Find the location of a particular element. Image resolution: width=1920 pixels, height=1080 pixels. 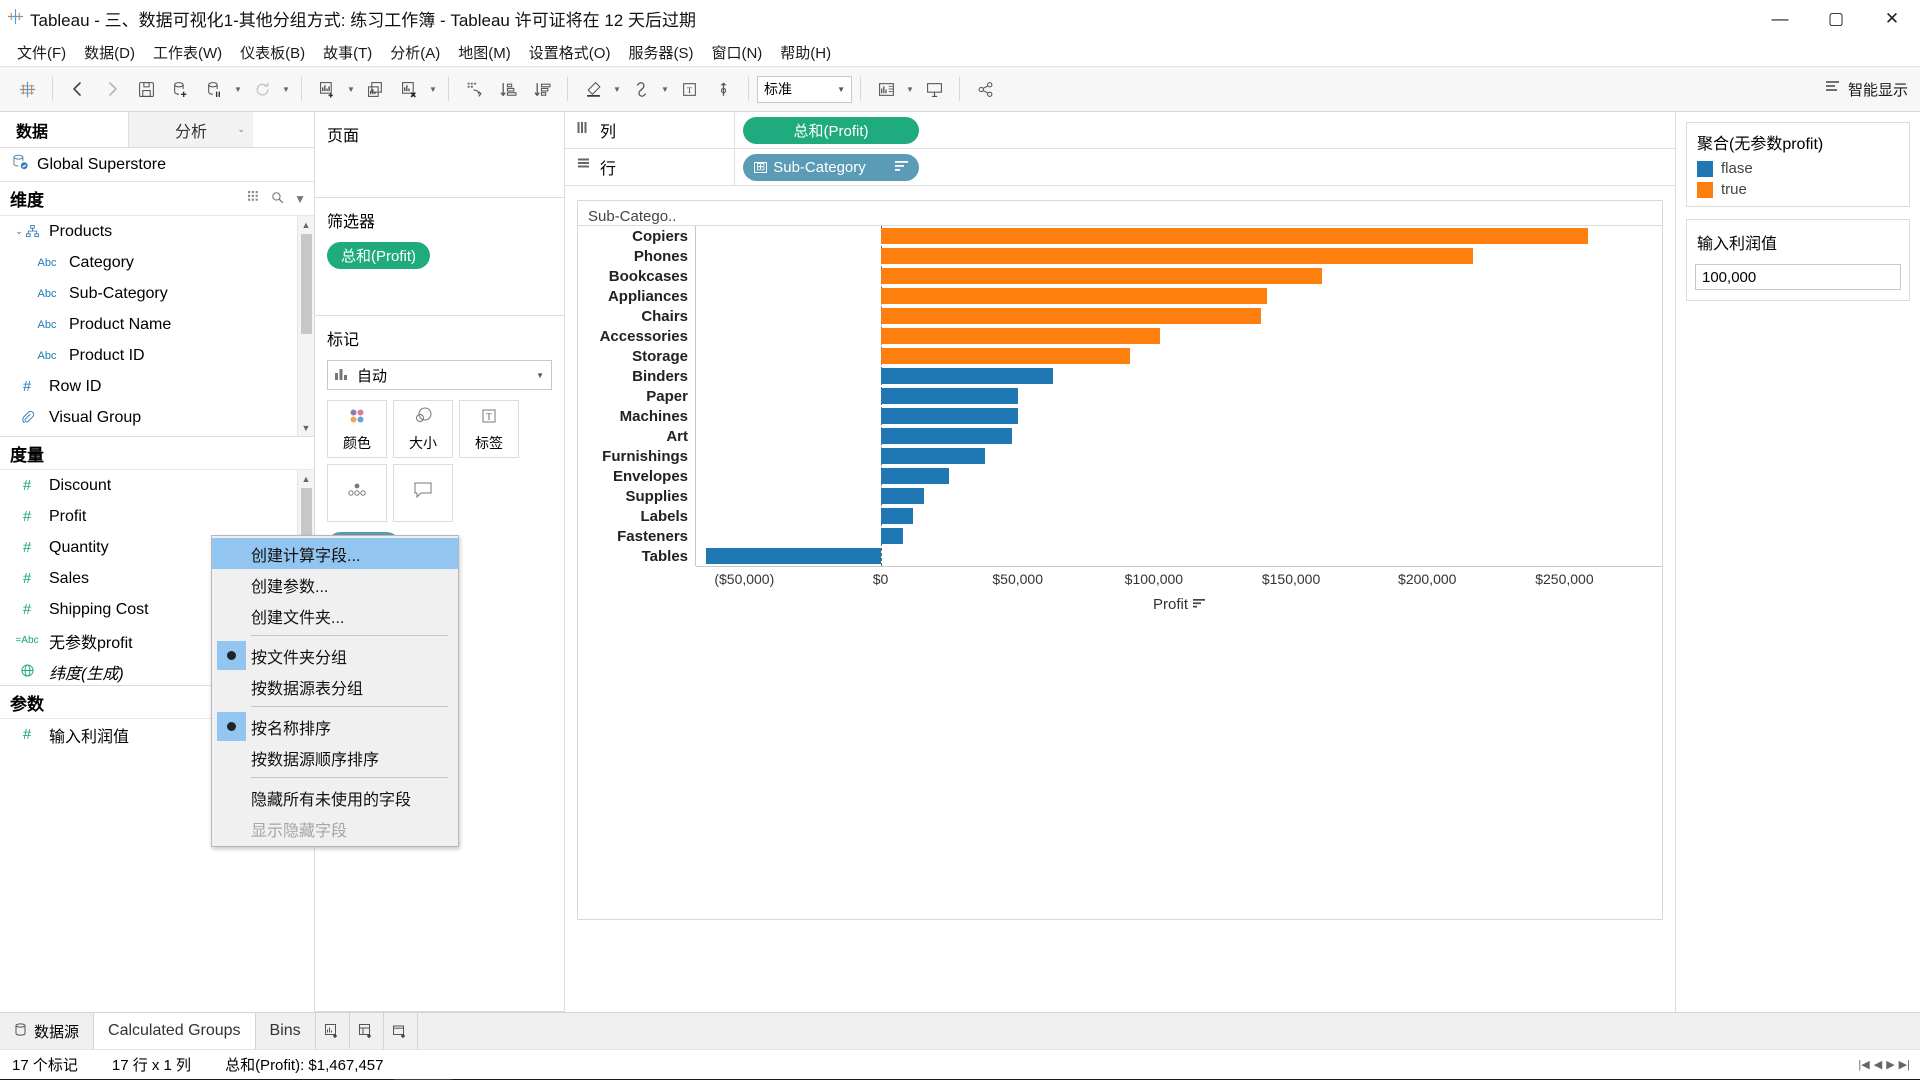

bar-accessories is located at coordinates (1020, 336).